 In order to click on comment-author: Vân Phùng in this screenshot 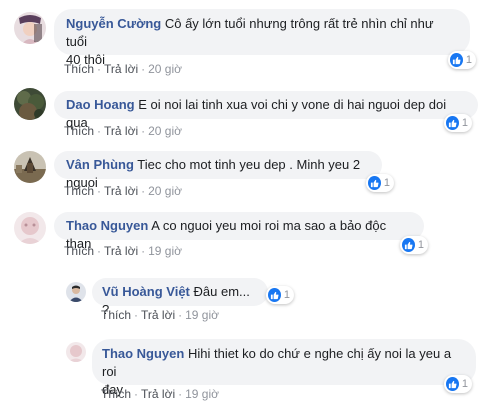, I will do `click(100, 164)`.